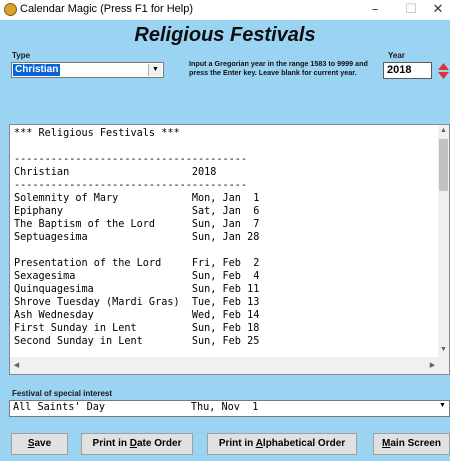 The width and height of the screenshot is (450, 461). I want to click on close-button: ✕, so click(438, 10).